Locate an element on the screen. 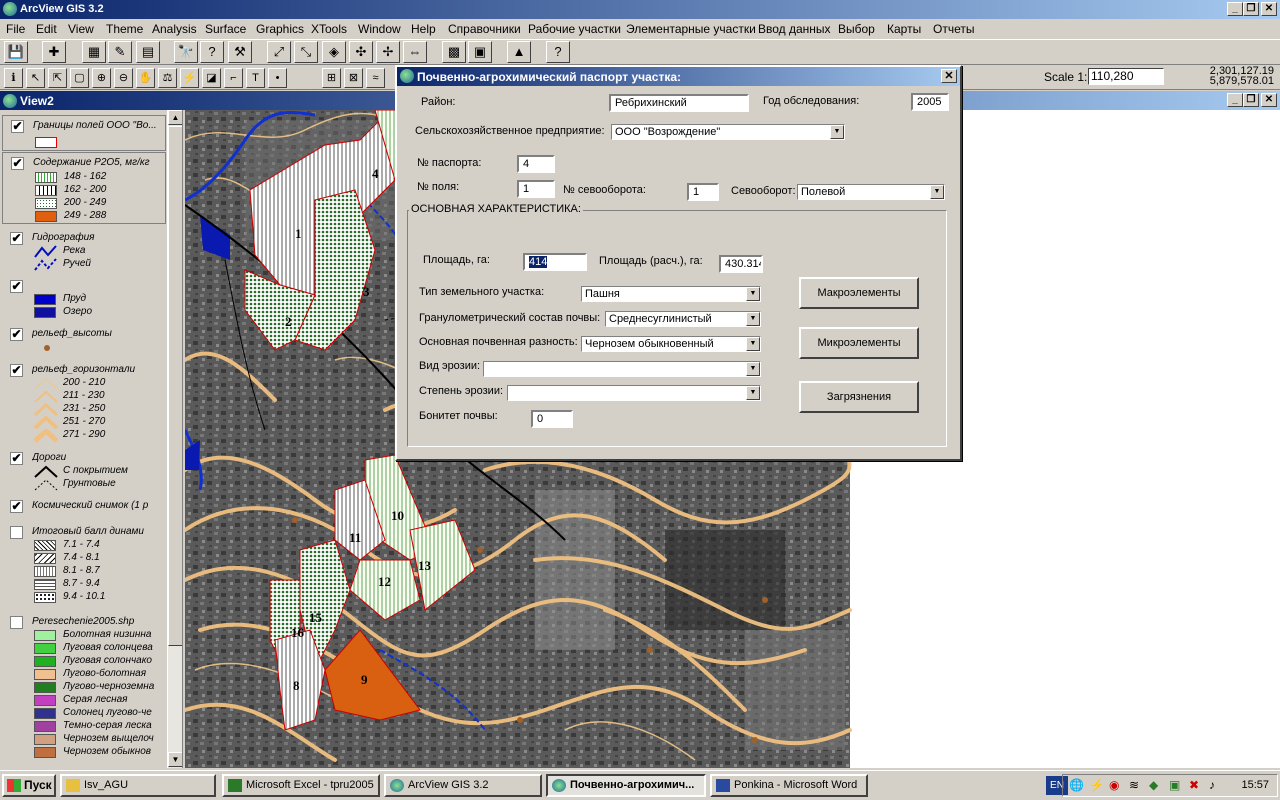 Image resolution: width=1280 pixels, height=800 pixels. open-table-icon: ▤ is located at coordinates (148, 52).